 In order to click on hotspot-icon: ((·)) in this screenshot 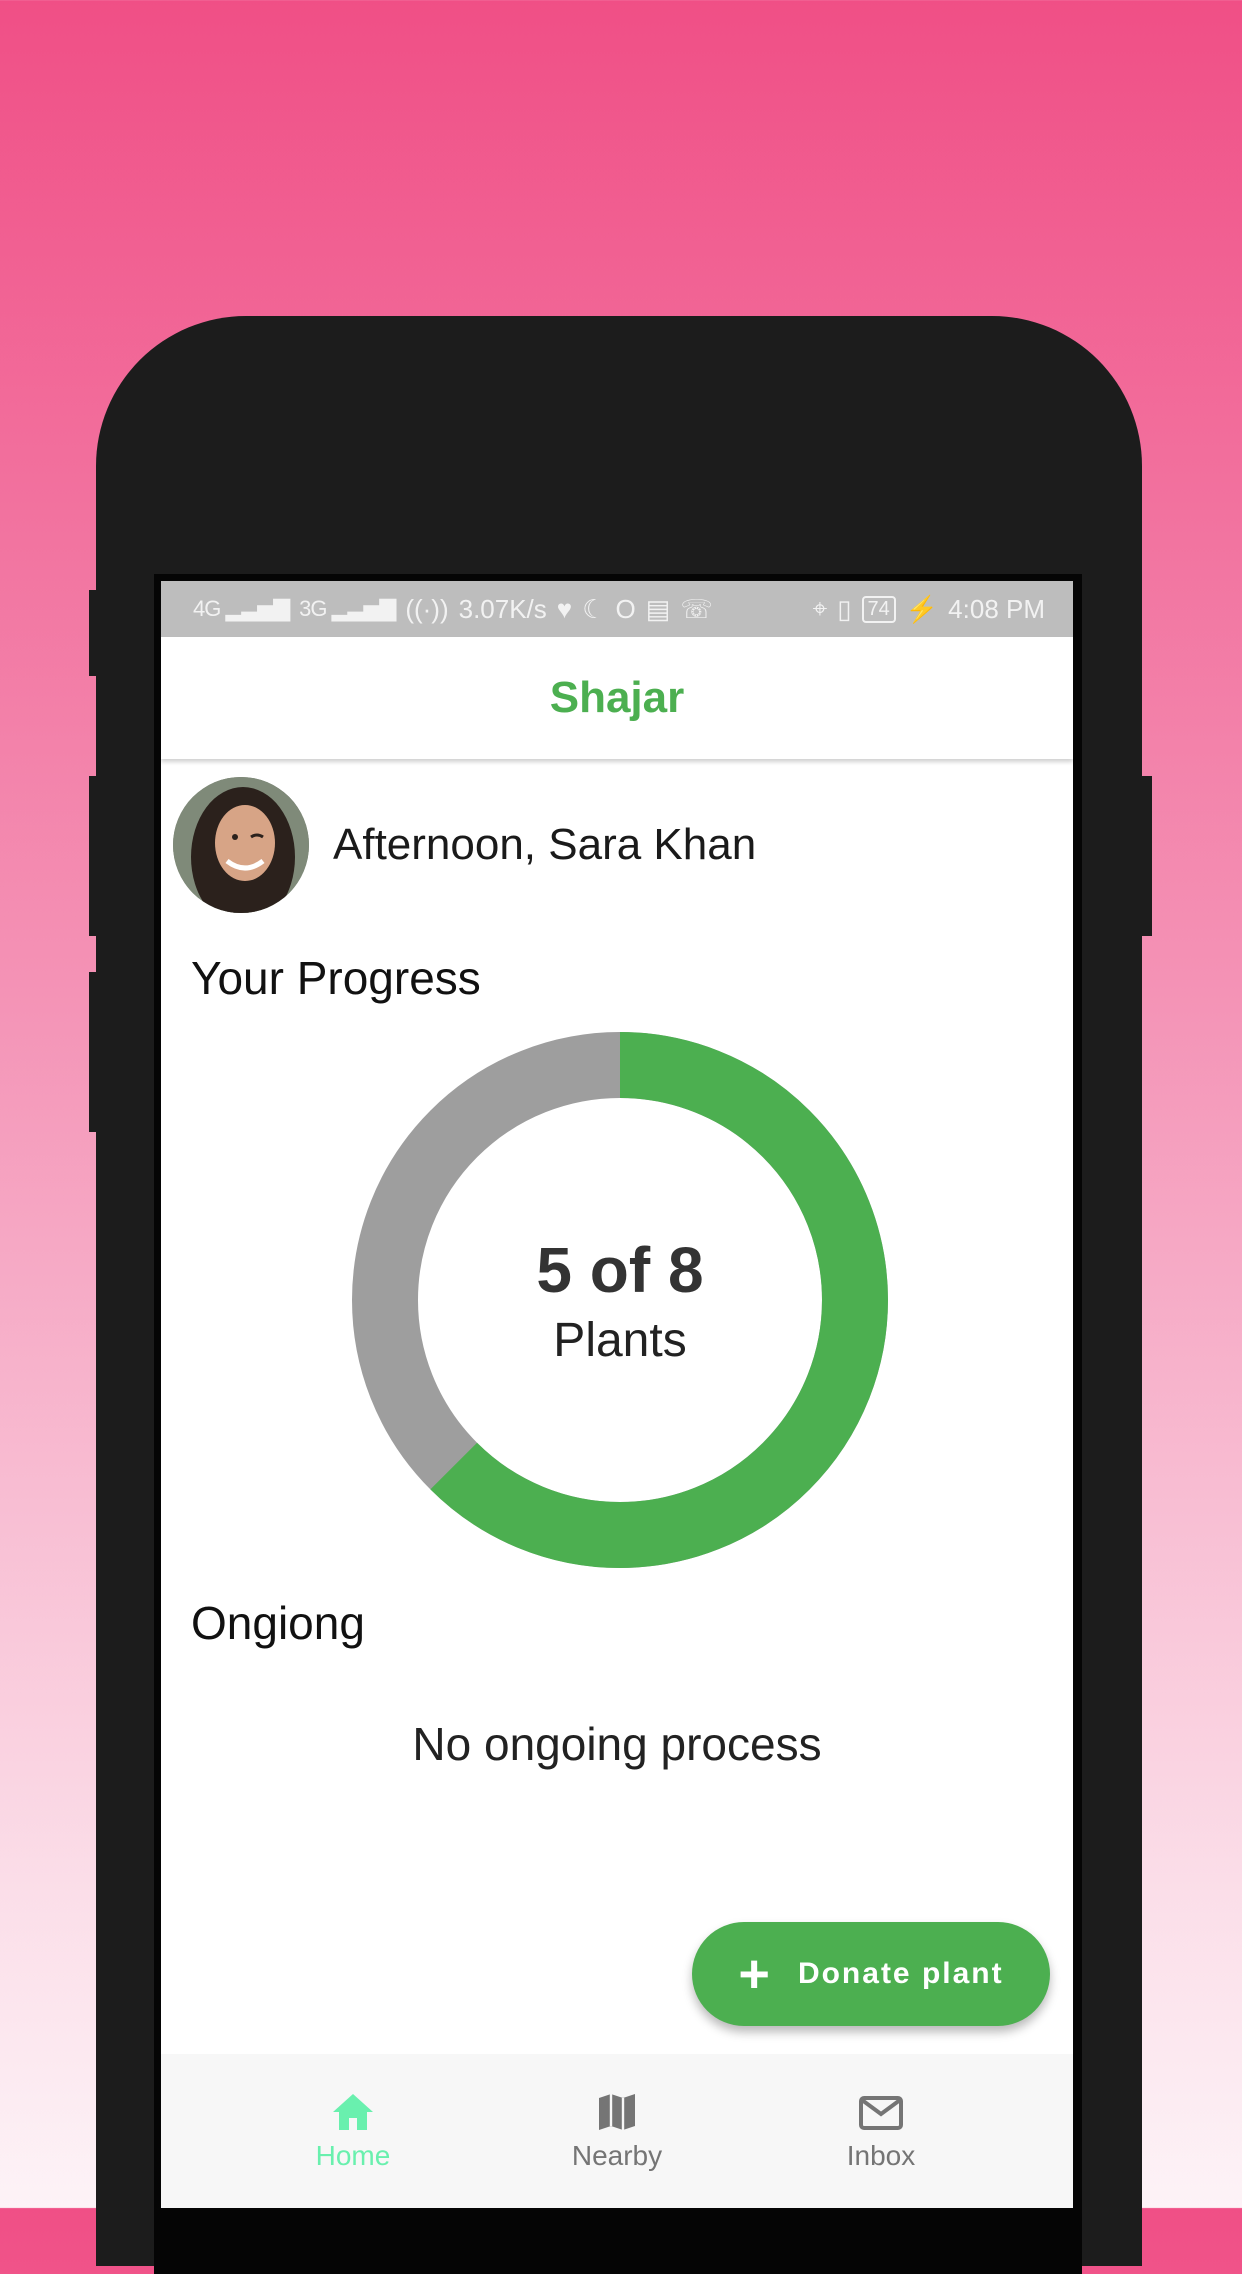, I will do `click(427, 608)`.